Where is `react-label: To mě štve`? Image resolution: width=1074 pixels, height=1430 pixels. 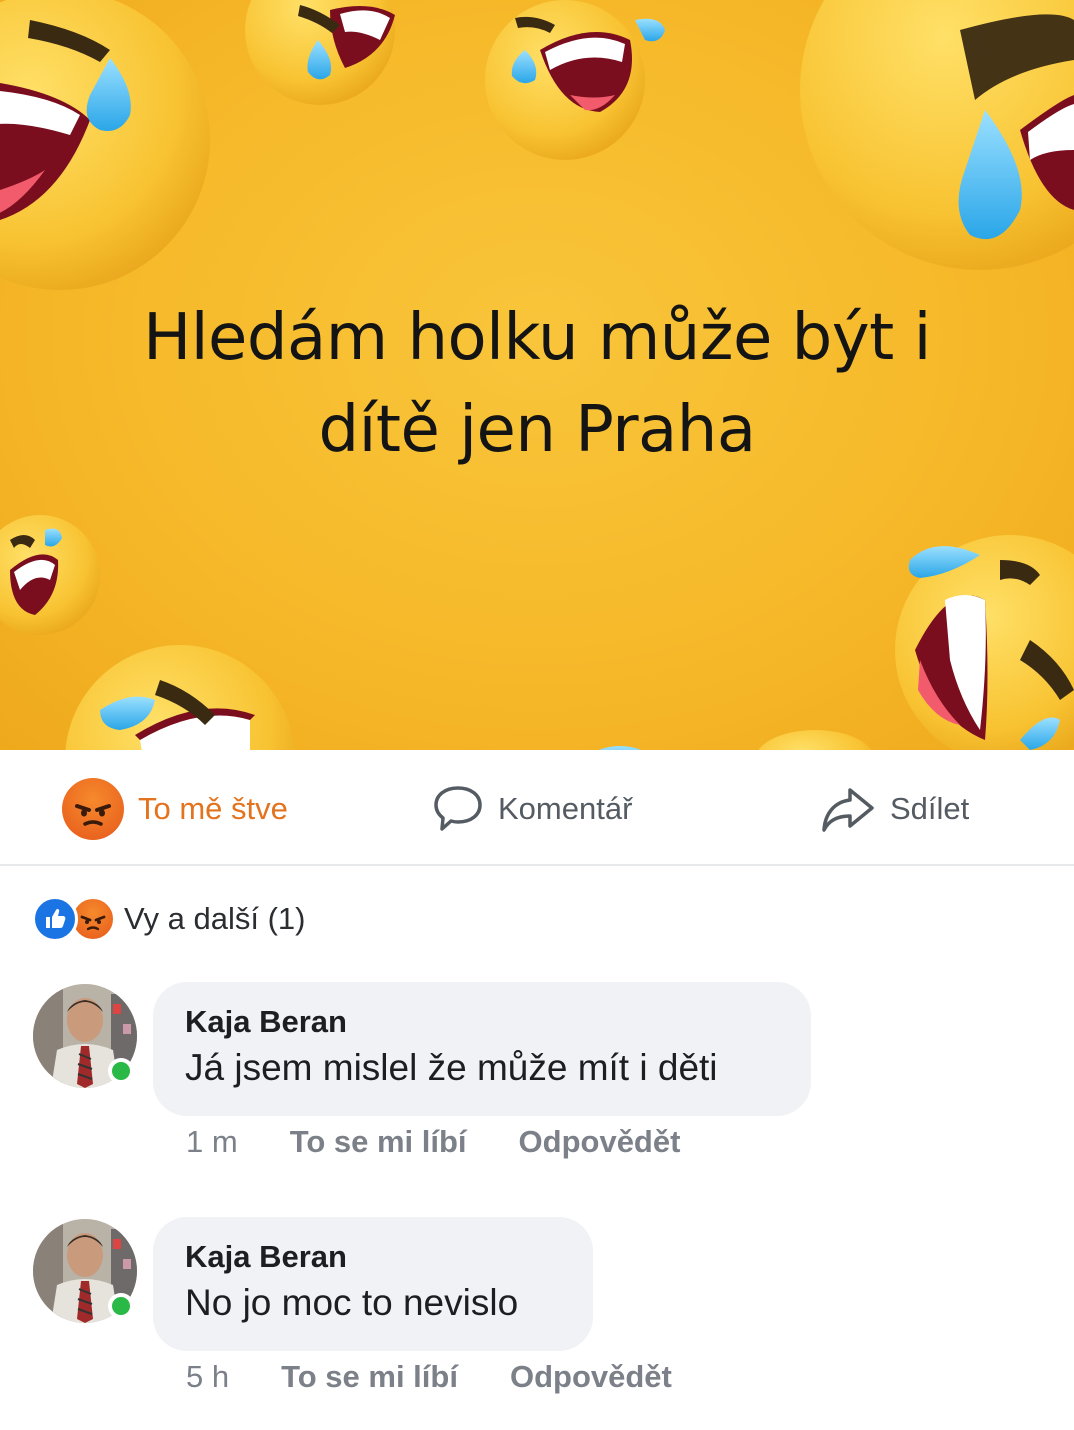 react-label: To mě štve is located at coordinates (213, 808).